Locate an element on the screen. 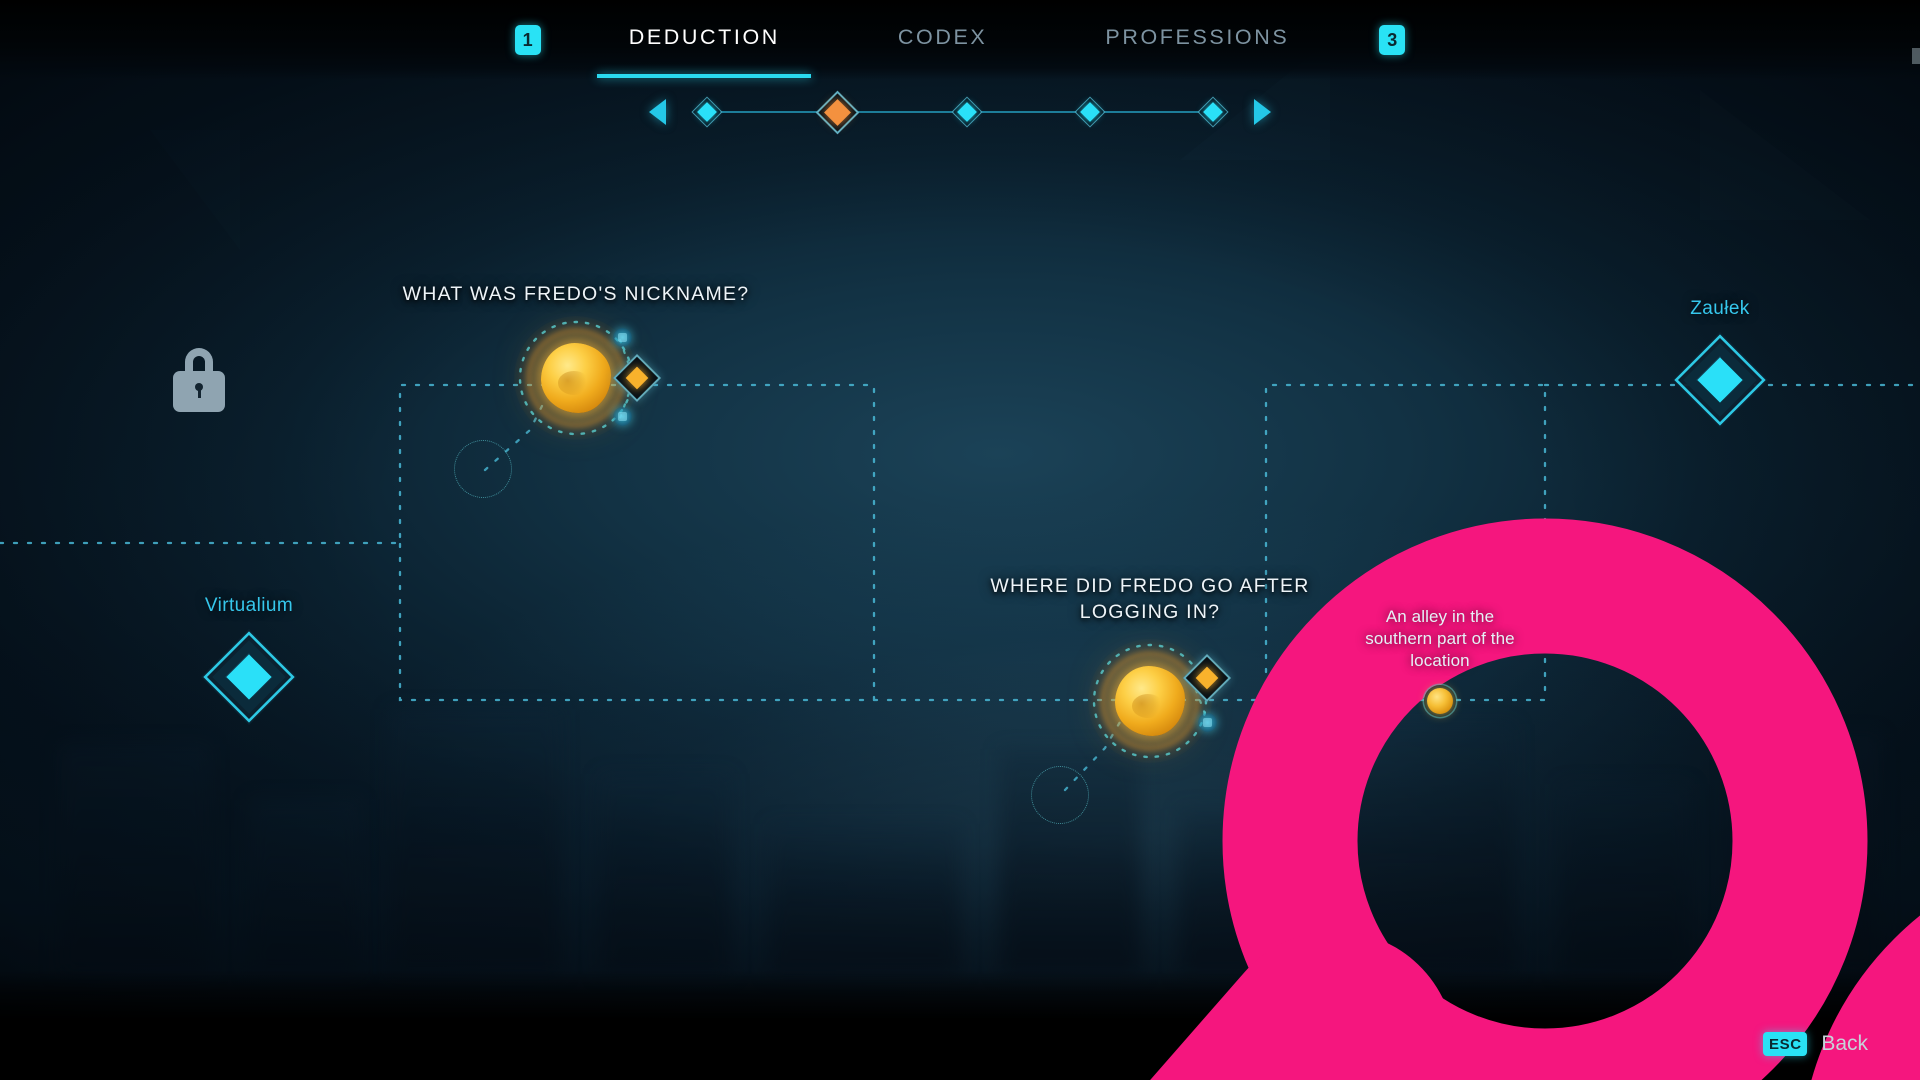 The height and width of the screenshot is (1080, 1920). clue-badge-1a is located at coordinates (622, 337).